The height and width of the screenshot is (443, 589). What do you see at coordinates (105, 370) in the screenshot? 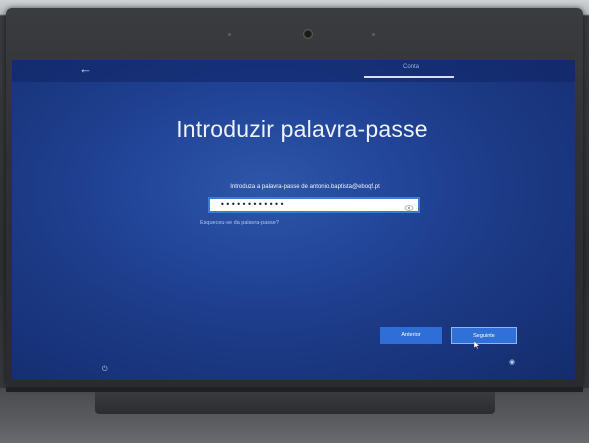
I see `power-icon: ⏻` at bounding box center [105, 370].